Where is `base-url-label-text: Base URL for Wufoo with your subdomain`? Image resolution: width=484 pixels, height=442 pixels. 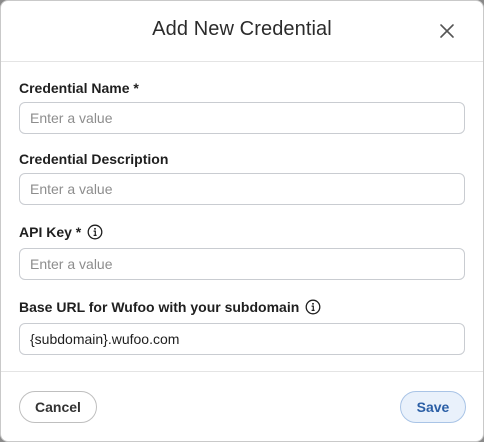
base-url-label-text: Base URL for Wufoo with your subdomain is located at coordinates (159, 307).